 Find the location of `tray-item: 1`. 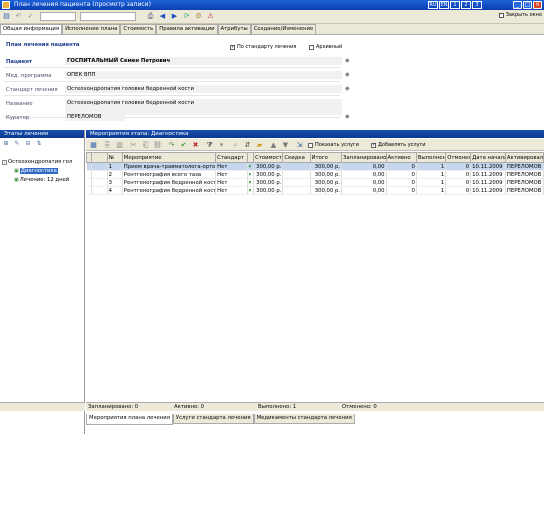

tray-item: 1 is located at coordinates (455, 5).